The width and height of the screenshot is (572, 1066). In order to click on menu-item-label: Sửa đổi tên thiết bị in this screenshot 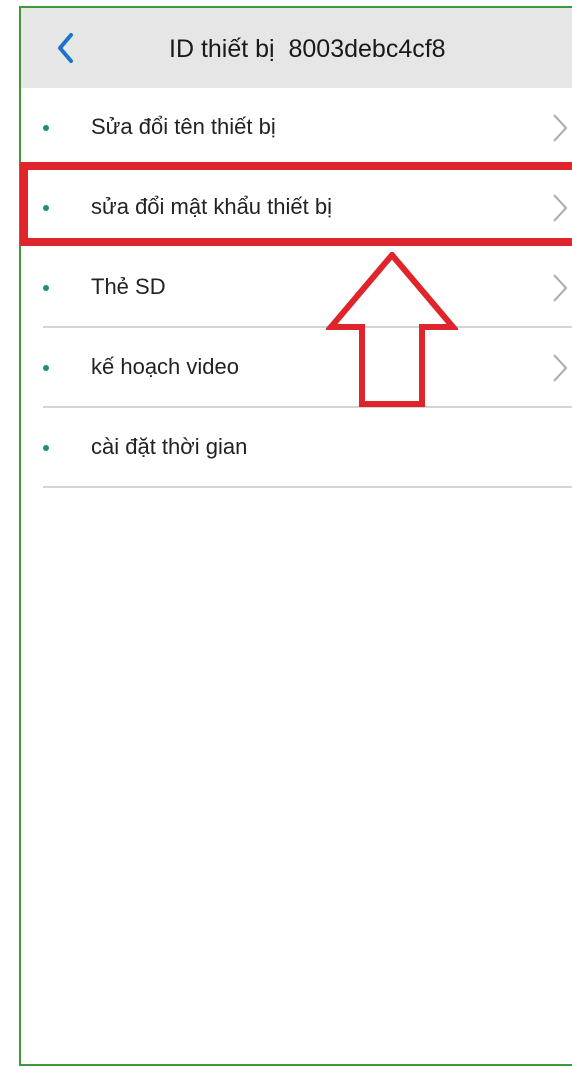, I will do `click(183, 126)`.